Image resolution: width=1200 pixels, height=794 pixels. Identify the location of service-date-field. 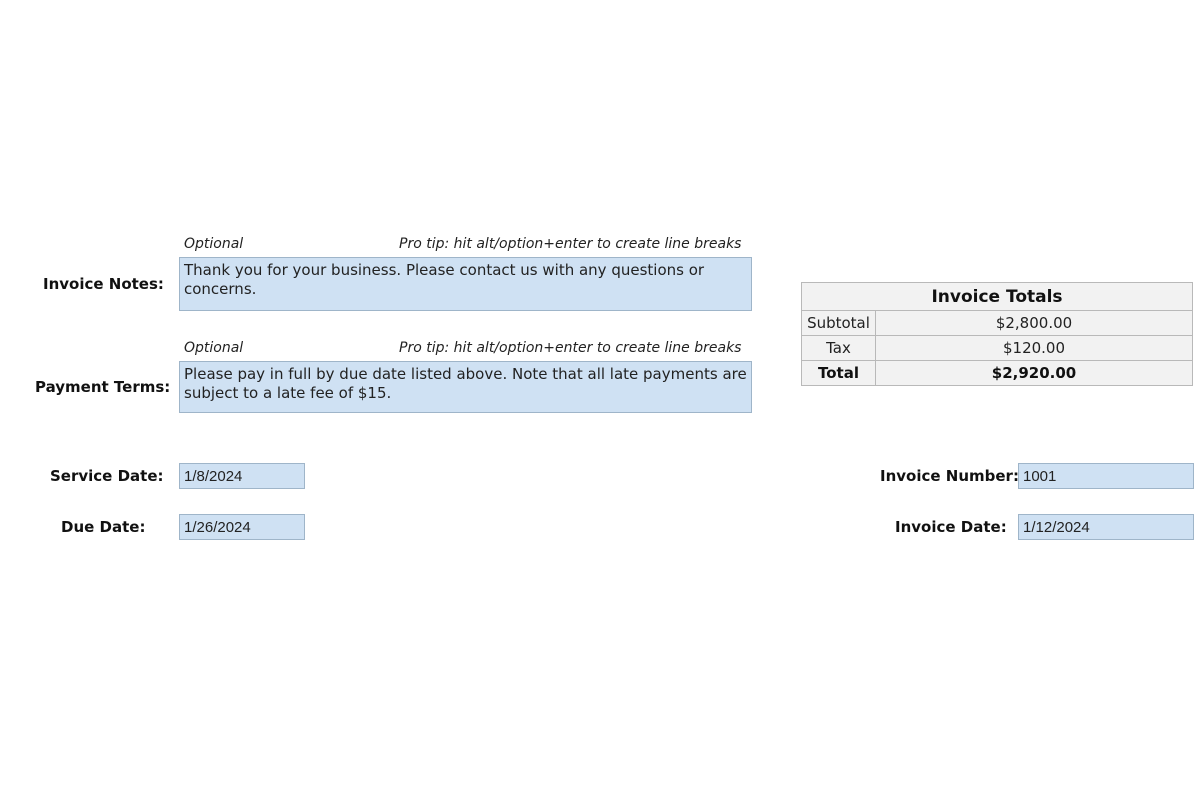
(242, 476).